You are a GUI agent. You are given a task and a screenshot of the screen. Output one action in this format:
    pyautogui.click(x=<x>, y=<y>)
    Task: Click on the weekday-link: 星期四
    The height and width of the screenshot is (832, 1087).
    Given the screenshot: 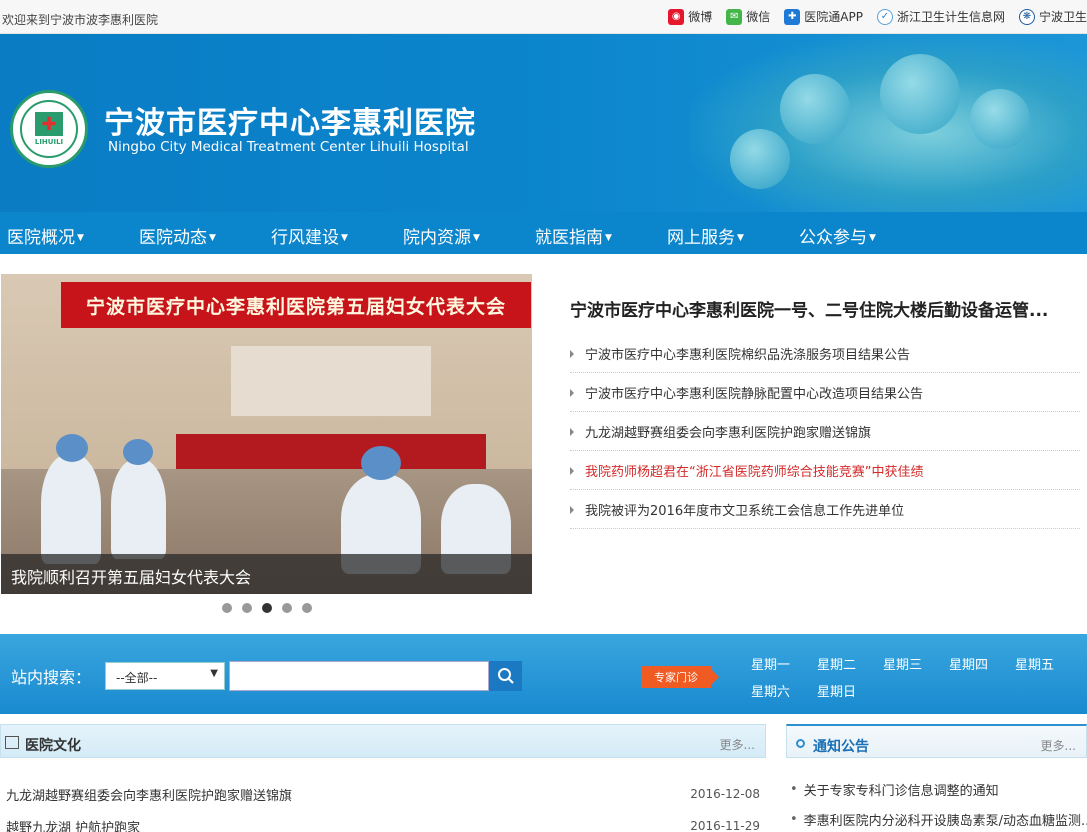 What is the action you would take?
    pyautogui.click(x=982, y=663)
    